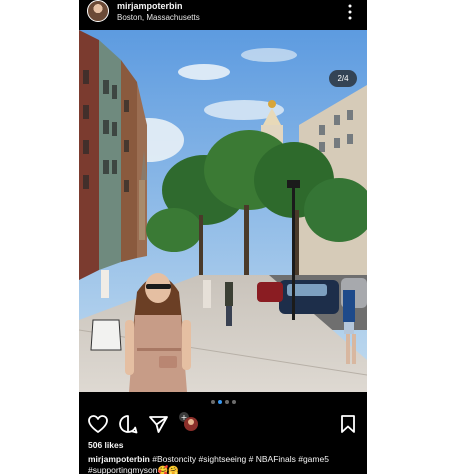 The width and height of the screenshot is (474, 474). What do you see at coordinates (223, 423) in the screenshot?
I see `action-bar: +` at bounding box center [223, 423].